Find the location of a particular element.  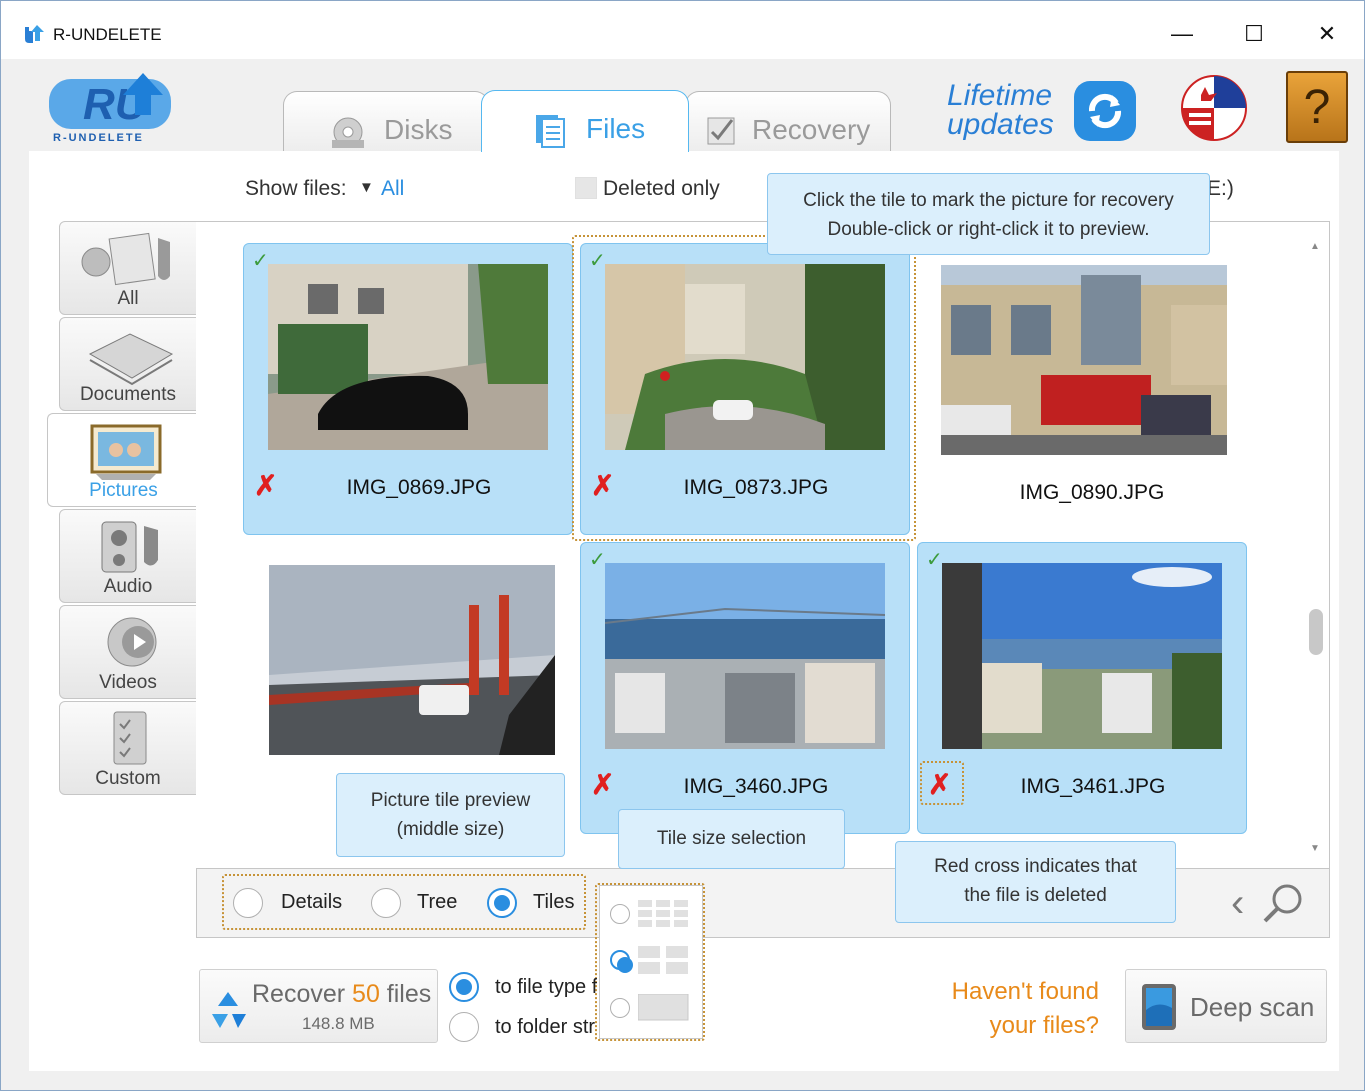

deleted-only-label: Deleted only is located at coordinates (661, 188).